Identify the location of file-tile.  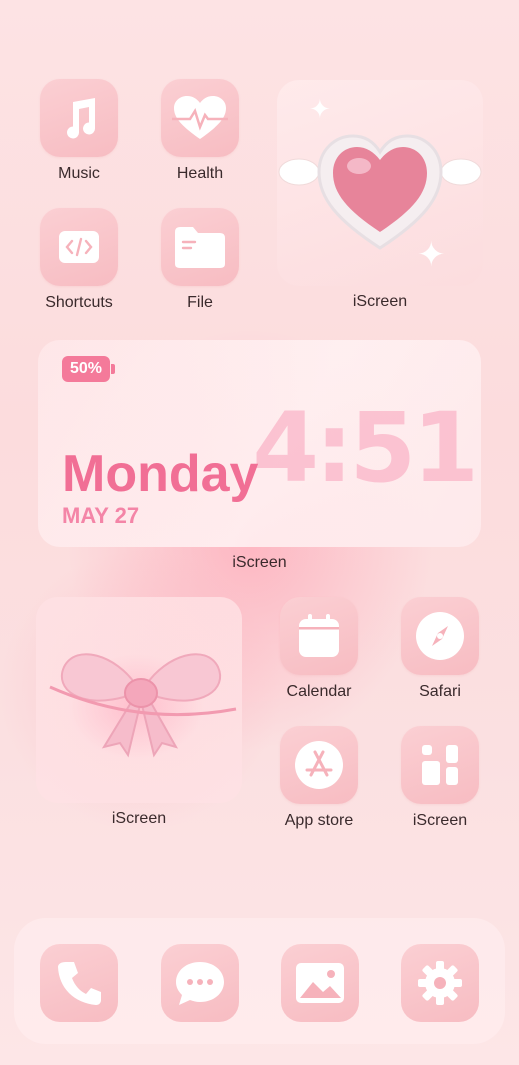
(200, 247).